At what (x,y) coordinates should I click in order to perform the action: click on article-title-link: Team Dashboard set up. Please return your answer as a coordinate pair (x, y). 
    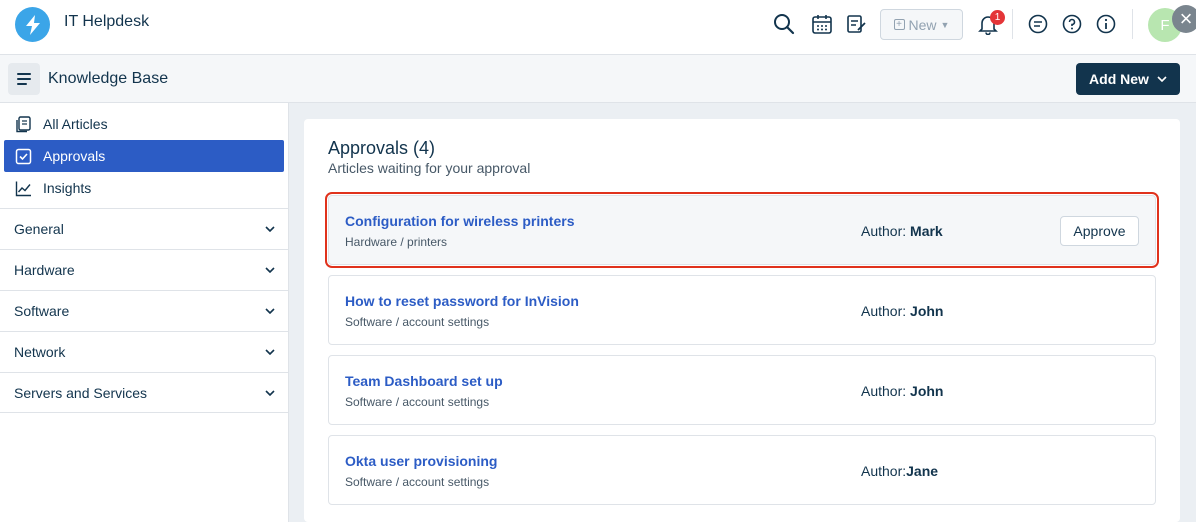
    Looking at the image, I should click on (424, 381).